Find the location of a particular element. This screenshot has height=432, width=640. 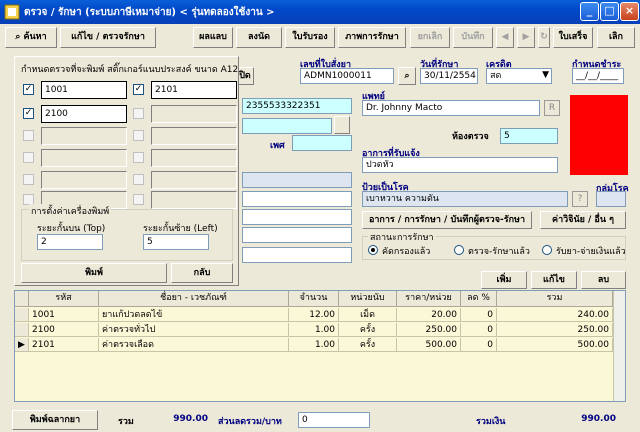

top-margin-field: 2 is located at coordinates (70, 242).